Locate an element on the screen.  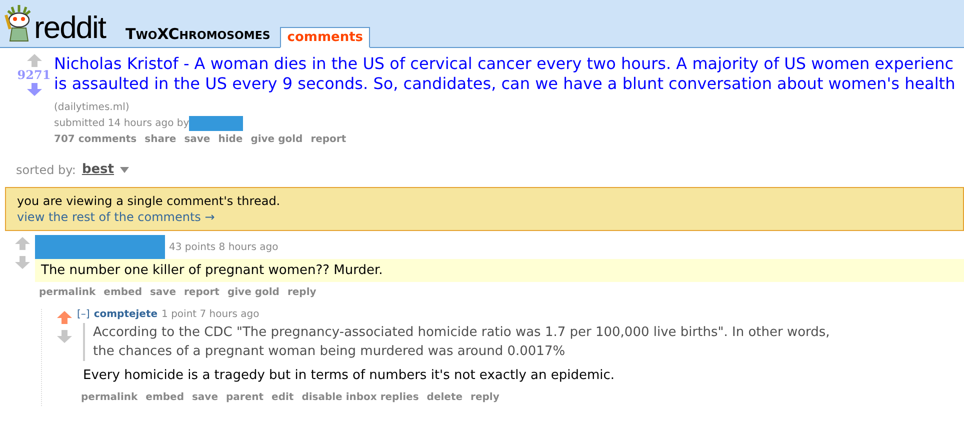
comment-quote: According to the CDC "The pregnancy-associated homicide ratio was 1.7 per 100,000 live births". In other words, the chances of a pregnant woman being murdered was around 0.0017% is located at coordinates (520, 342).